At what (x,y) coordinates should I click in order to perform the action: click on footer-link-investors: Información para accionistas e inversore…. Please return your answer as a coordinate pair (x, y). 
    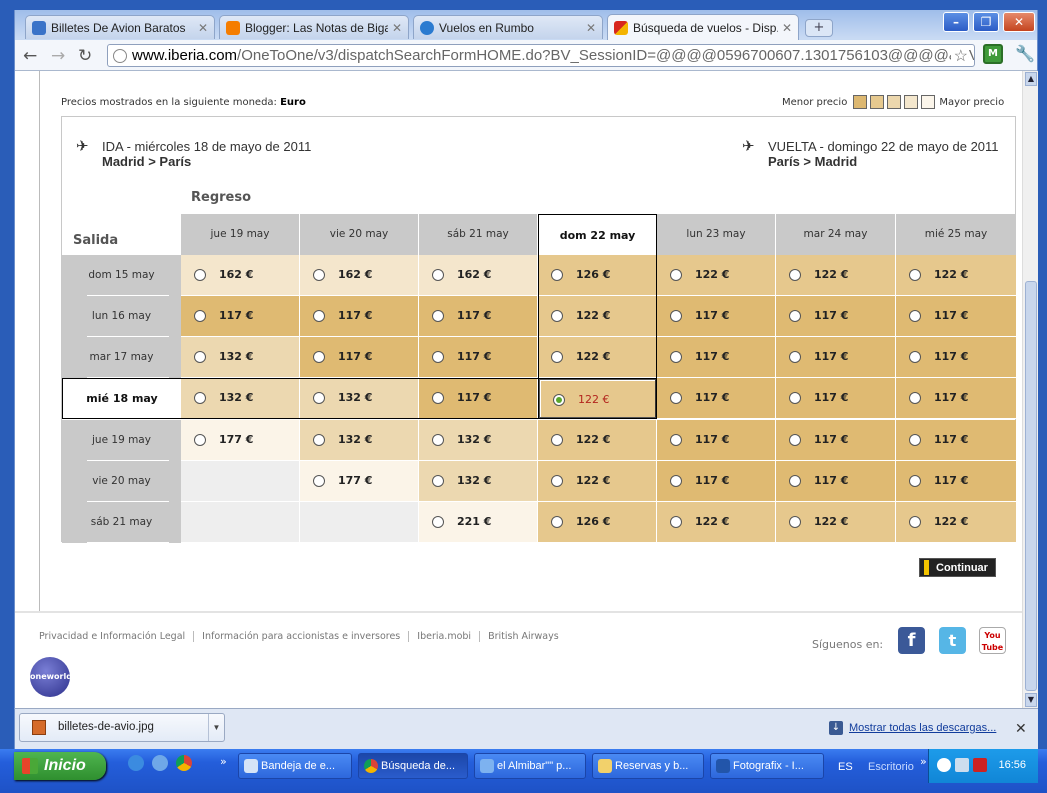
    Looking at the image, I should click on (302, 636).